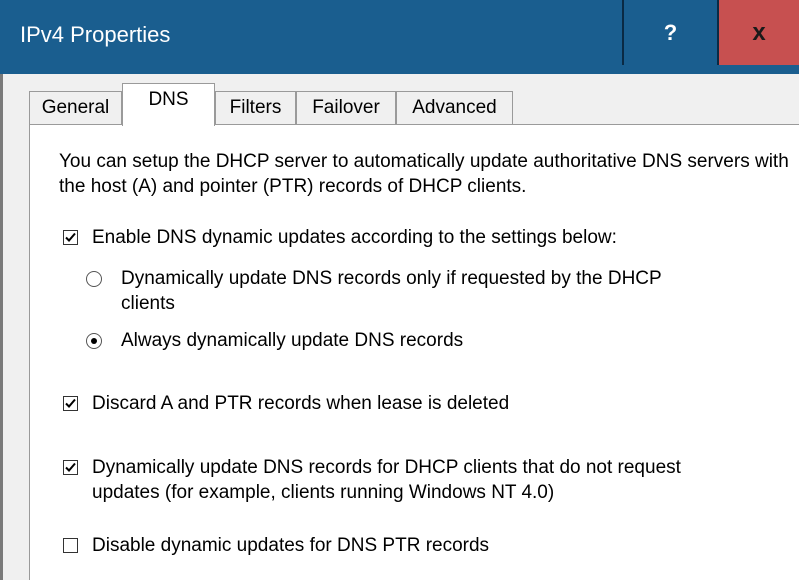 This screenshot has height=580, width=799. What do you see at coordinates (148, 303) in the screenshot?
I see `update-on-request-label-line2: clients` at bounding box center [148, 303].